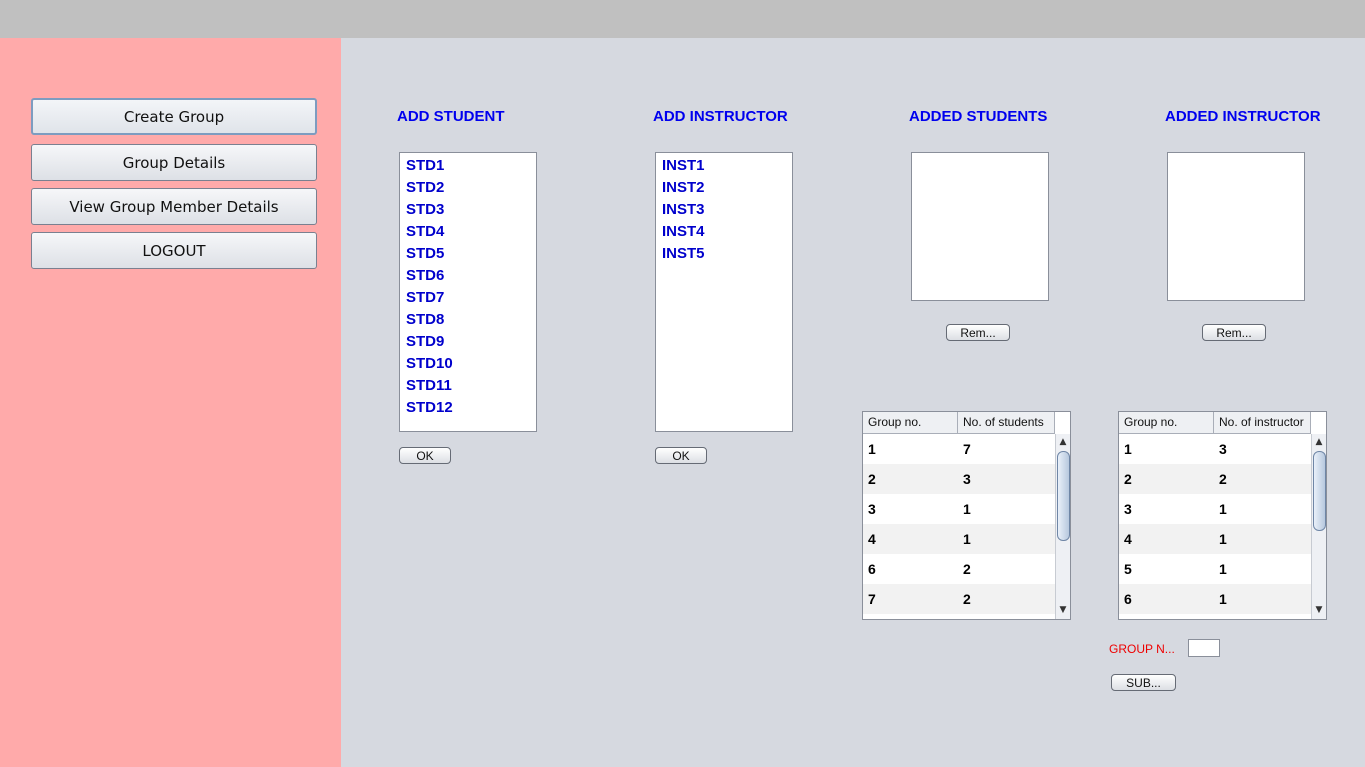 Image resolution: width=1365 pixels, height=767 pixels. What do you see at coordinates (174, 162) in the screenshot?
I see `group-details-button: Group Details` at bounding box center [174, 162].